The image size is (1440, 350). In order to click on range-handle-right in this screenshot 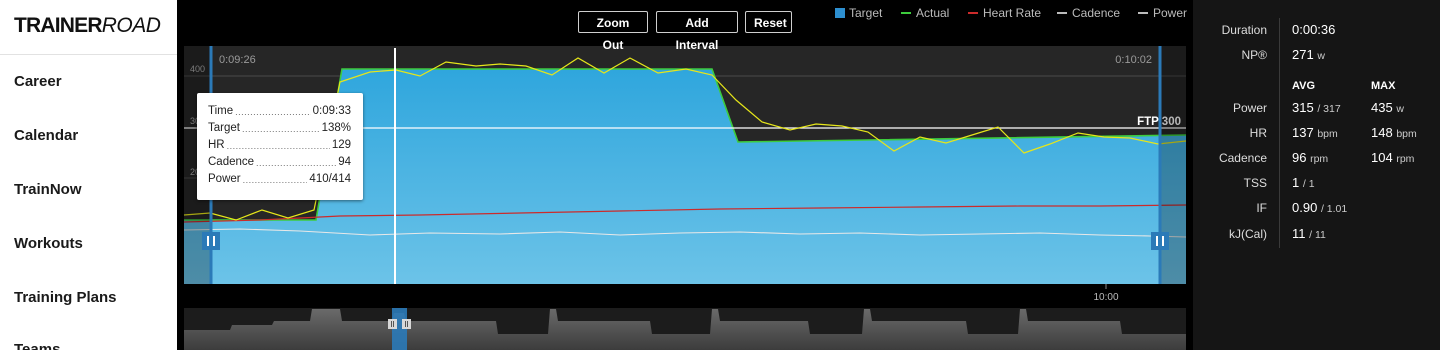, I will do `click(1160, 241)`.